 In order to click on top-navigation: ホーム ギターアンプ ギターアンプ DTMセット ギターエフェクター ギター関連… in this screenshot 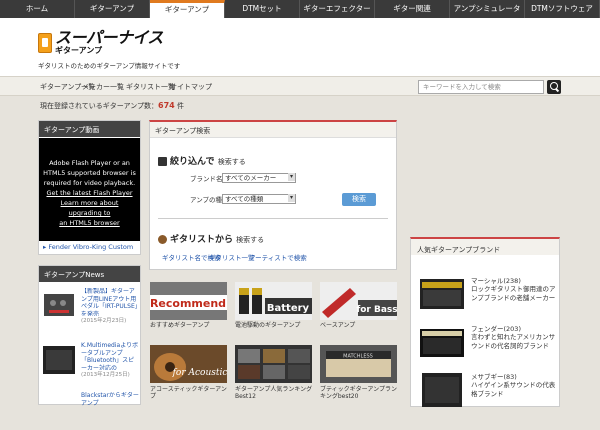, I will do `click(300, 9)`.